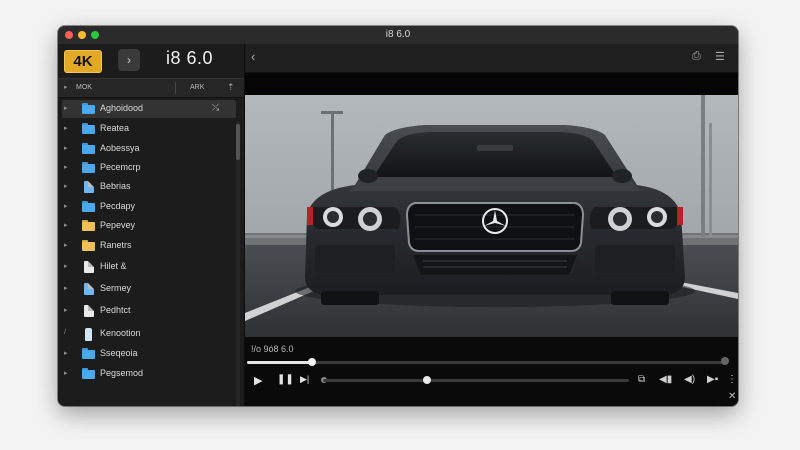 This screenshot has width=800, height=450. What do you see at coordinates (149, 289) in the screenshot?
I see `list-item: ▸ Sermey` at bounding box center [149, 289].